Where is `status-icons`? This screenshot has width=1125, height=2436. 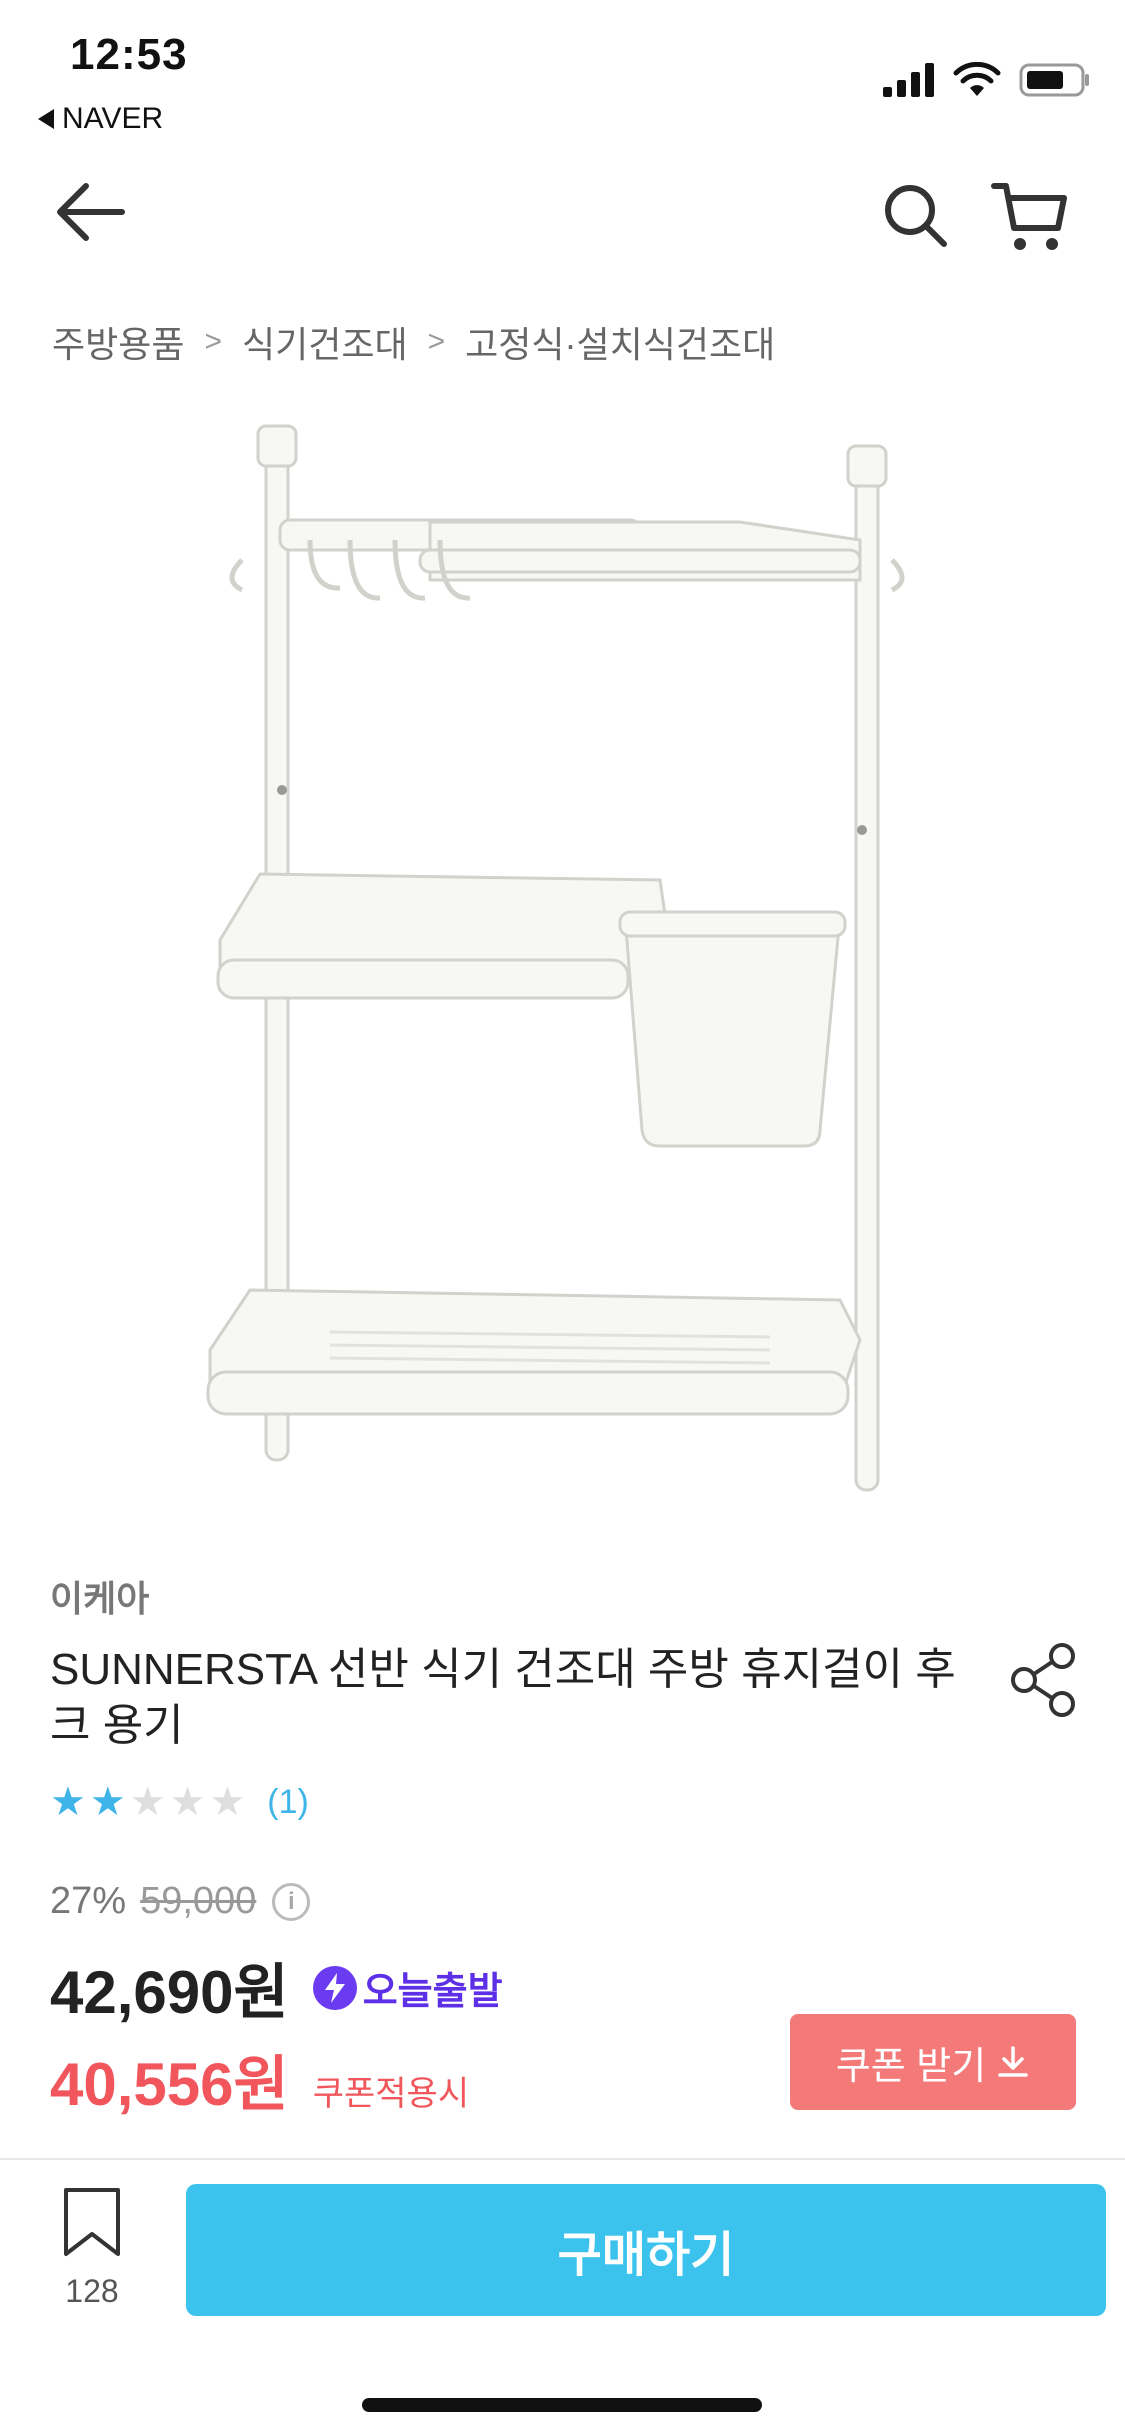
status-icons is located at coordinates (987, 80).